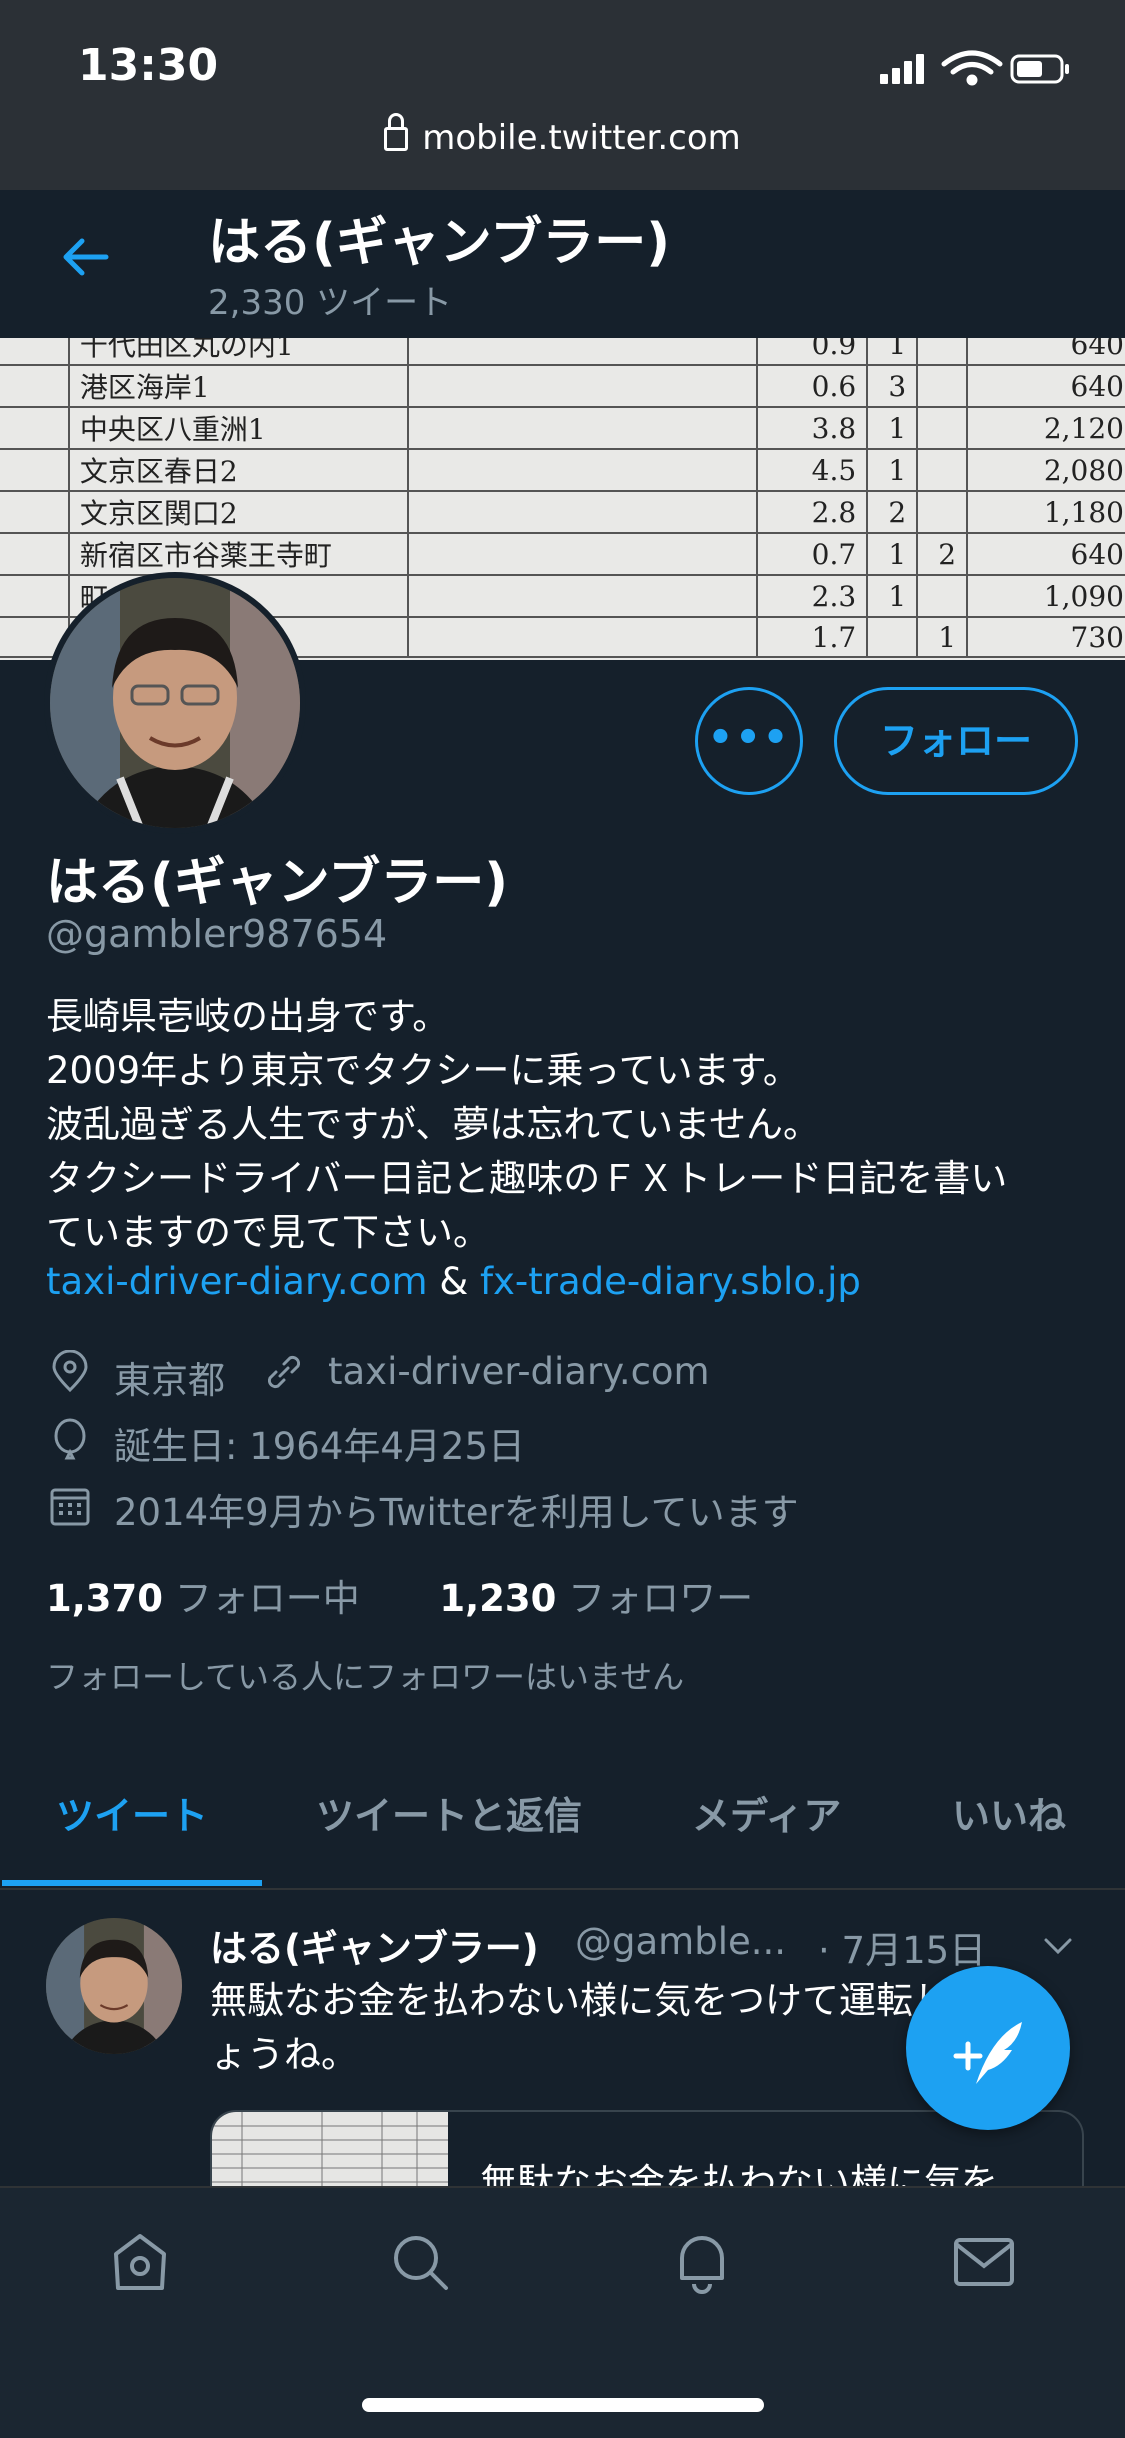 This screenshot has width=1125, height=2438. Describe the element at coordinates (277, 883) in the screenshot. I see `profile-name: はる(ギャンブラー)` at that location.